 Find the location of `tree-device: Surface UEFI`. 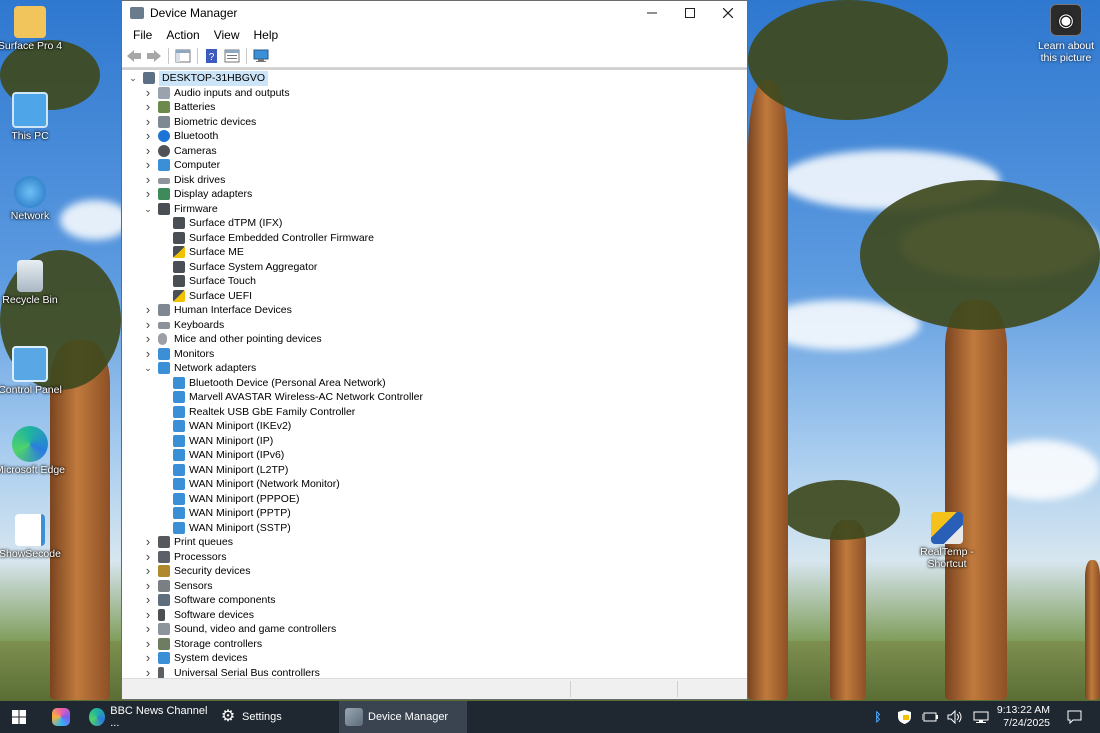

tree-device: Surface UEFI is located at coordinates (434, 296).